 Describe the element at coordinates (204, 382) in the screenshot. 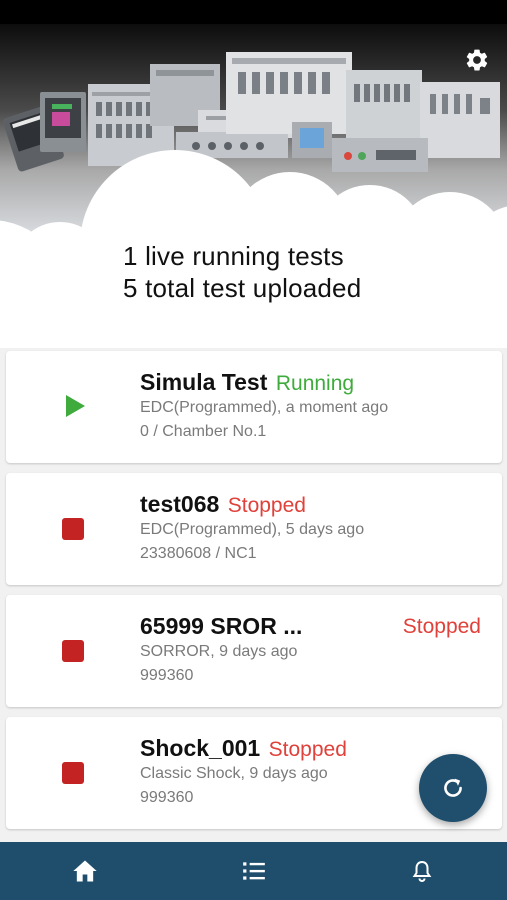

I see `test-name: Simula Test` at that location.